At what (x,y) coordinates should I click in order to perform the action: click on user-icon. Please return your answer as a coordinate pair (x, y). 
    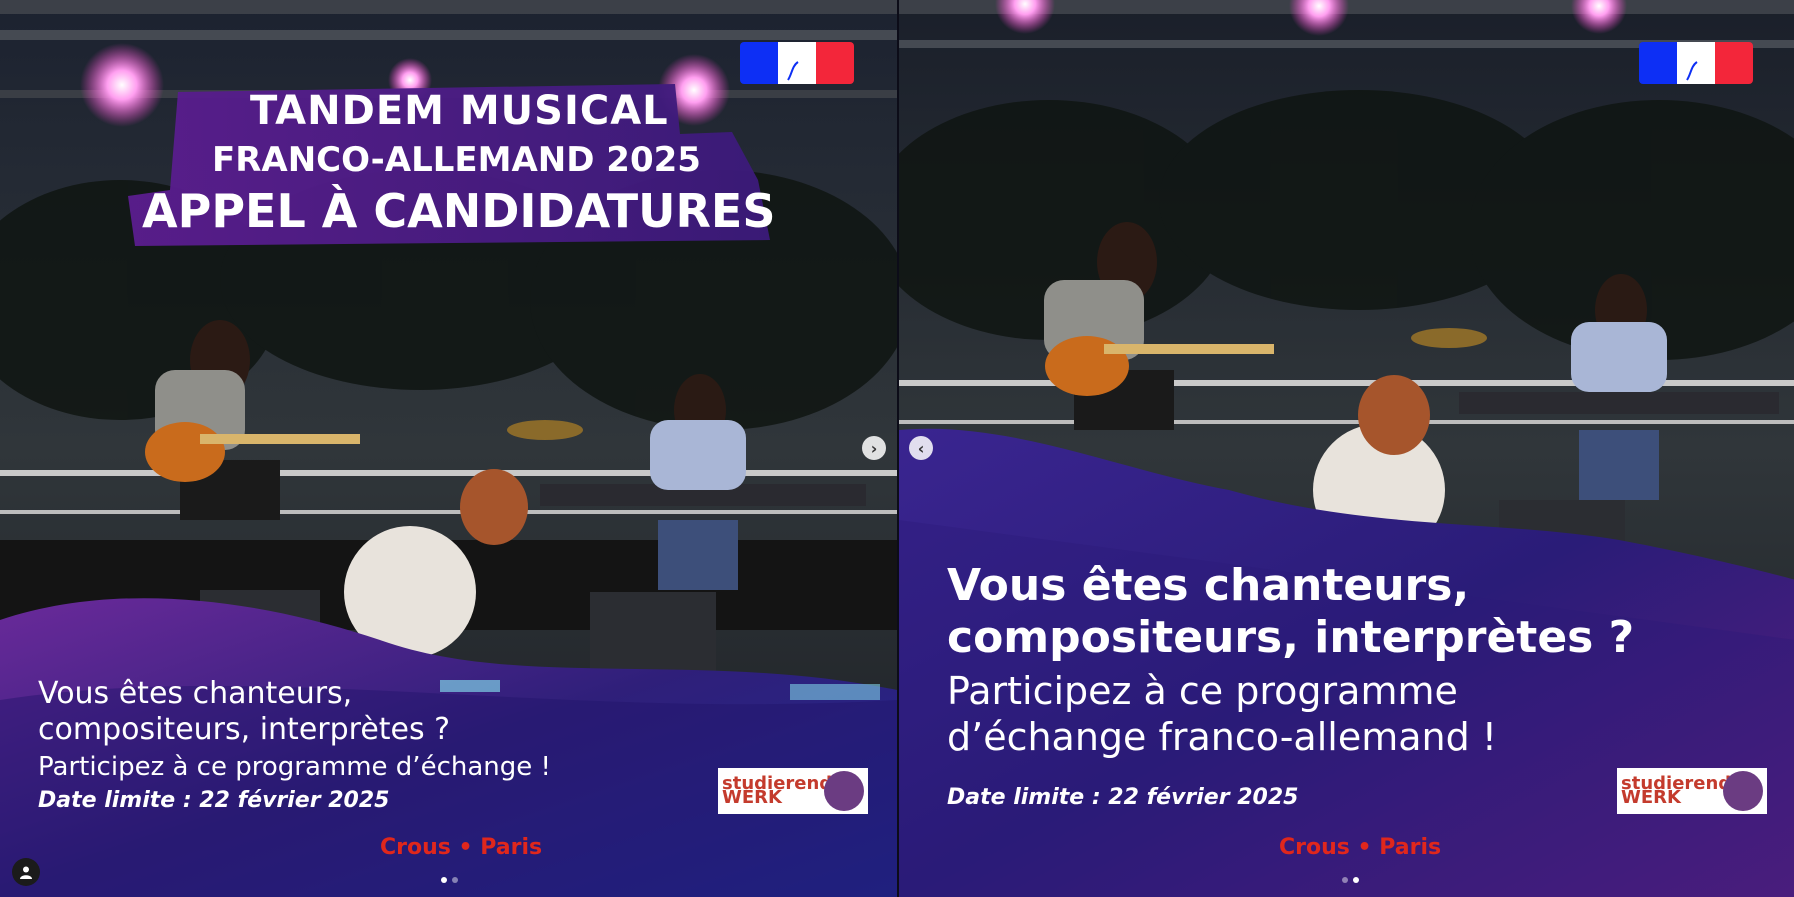
    Looking at the image, I should click on (26, 872).